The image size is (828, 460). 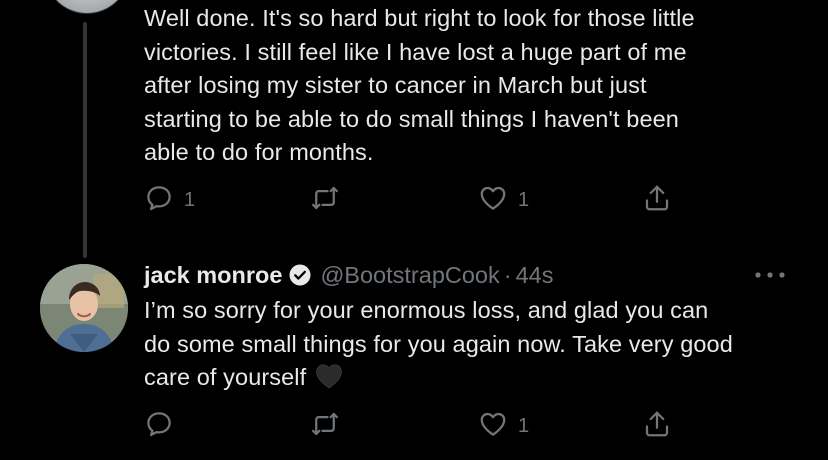 I want to click on reply-button: 1, so click(x=169, y=200).